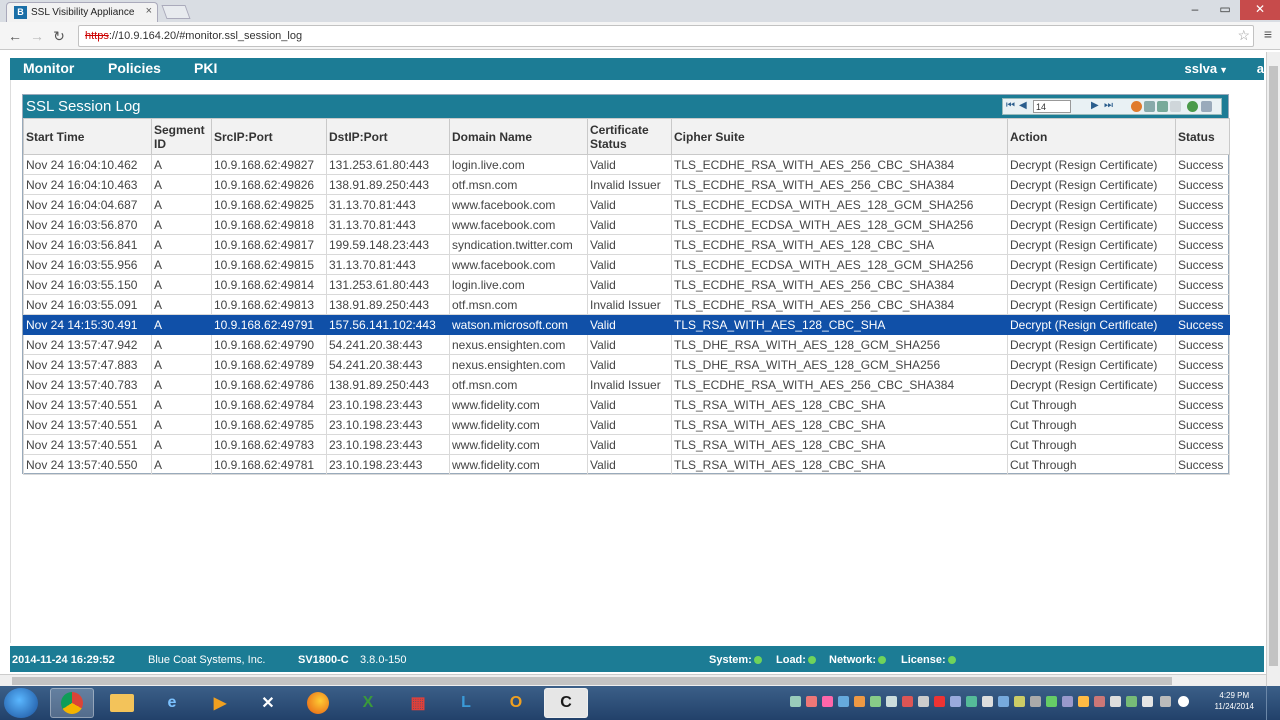 This screenshot has height=720, width=1280. Describe the element at coordinates (516, 703) in the screenshot. I see `outlook-icon: O` at that location.